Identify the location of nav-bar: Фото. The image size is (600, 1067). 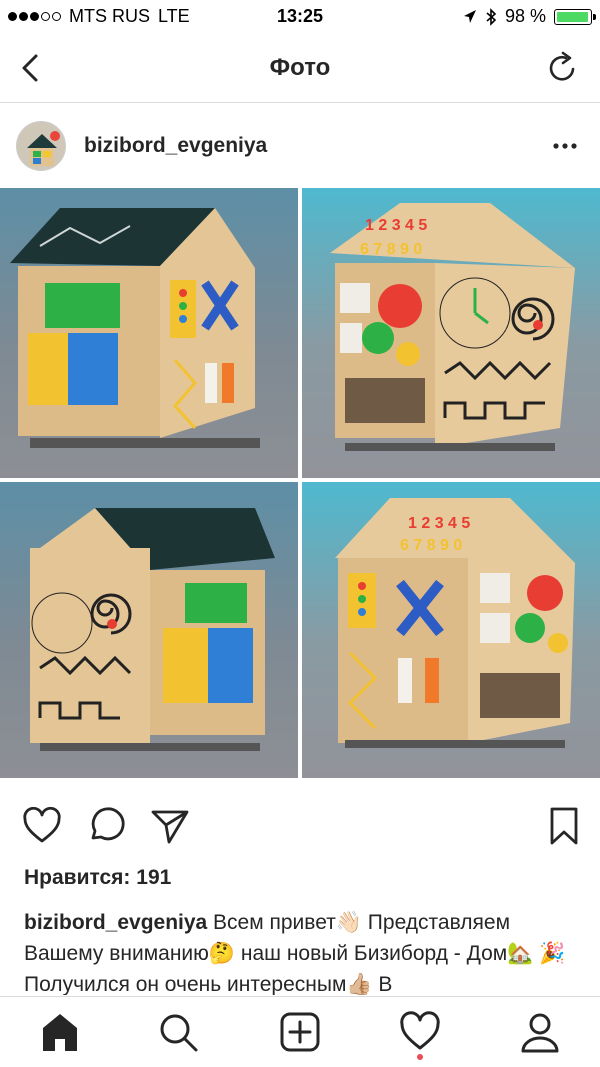
(300, 68).